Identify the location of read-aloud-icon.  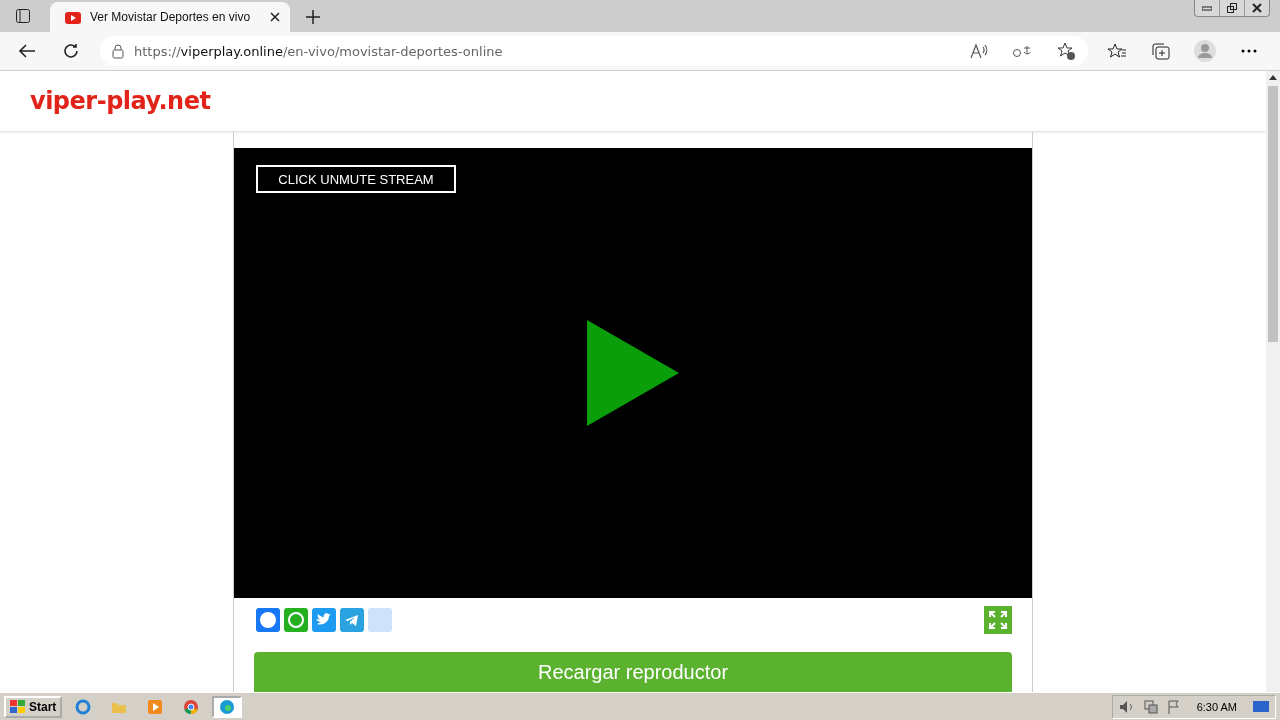
(979, 51).